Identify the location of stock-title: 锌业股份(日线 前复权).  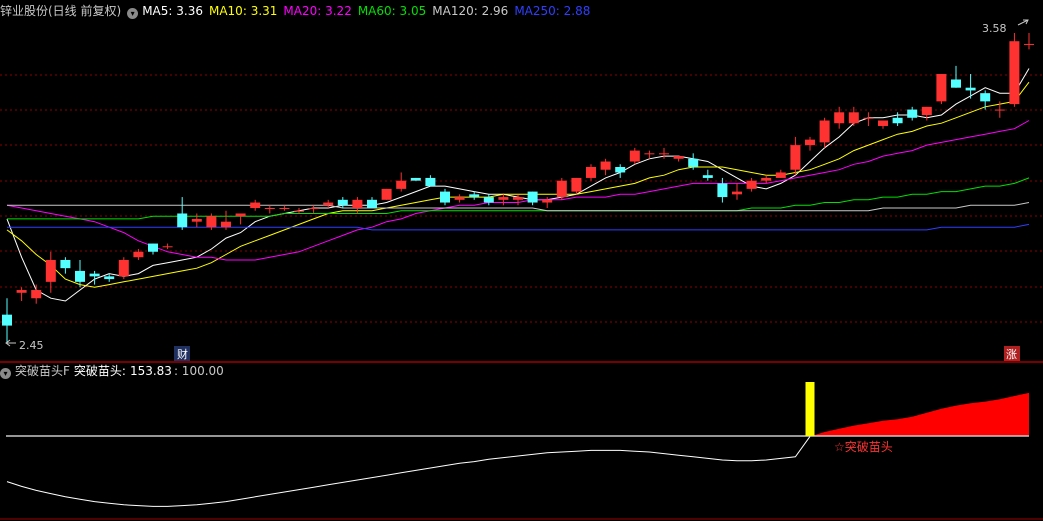
(60, 11).